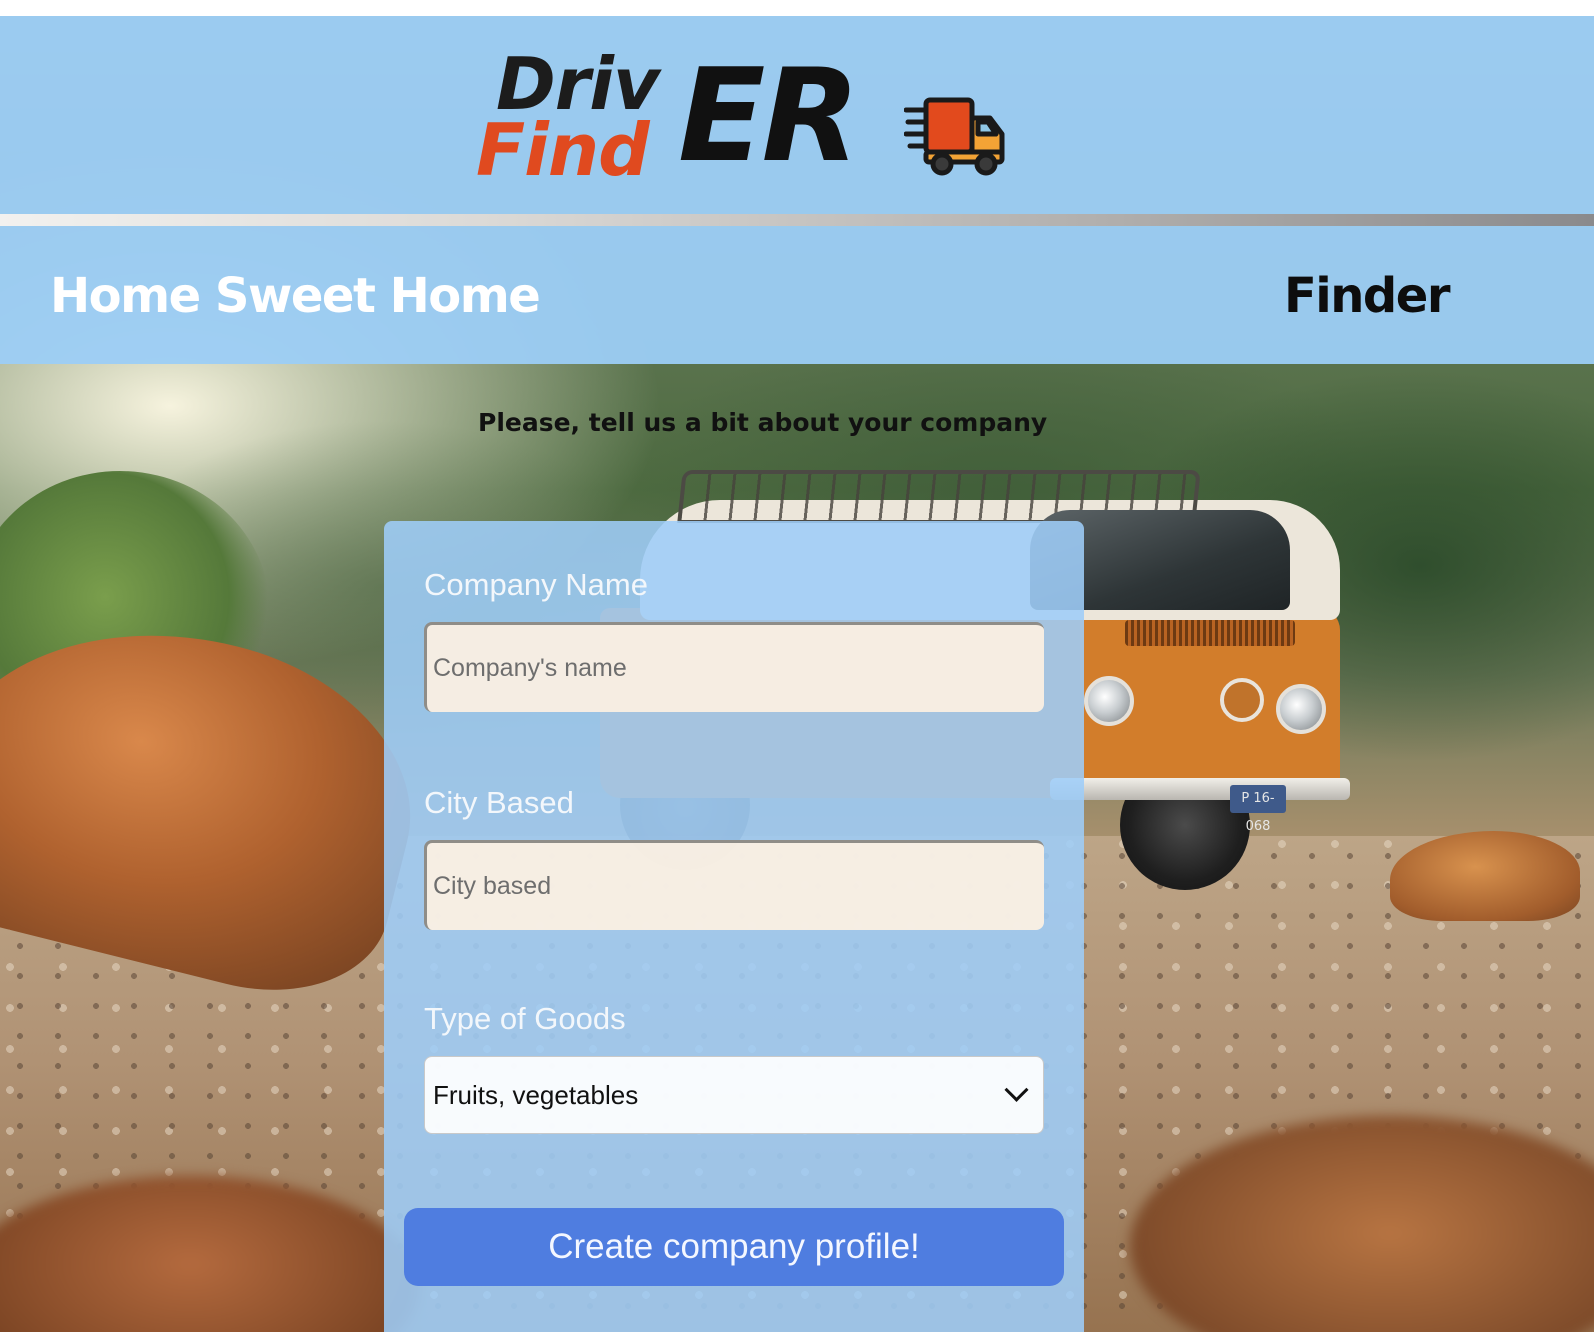 This screenshot has width=1594, height=1332. Describe the element at coordinates (1210, 633) in the screenshot. I see `van-grille` at that location.